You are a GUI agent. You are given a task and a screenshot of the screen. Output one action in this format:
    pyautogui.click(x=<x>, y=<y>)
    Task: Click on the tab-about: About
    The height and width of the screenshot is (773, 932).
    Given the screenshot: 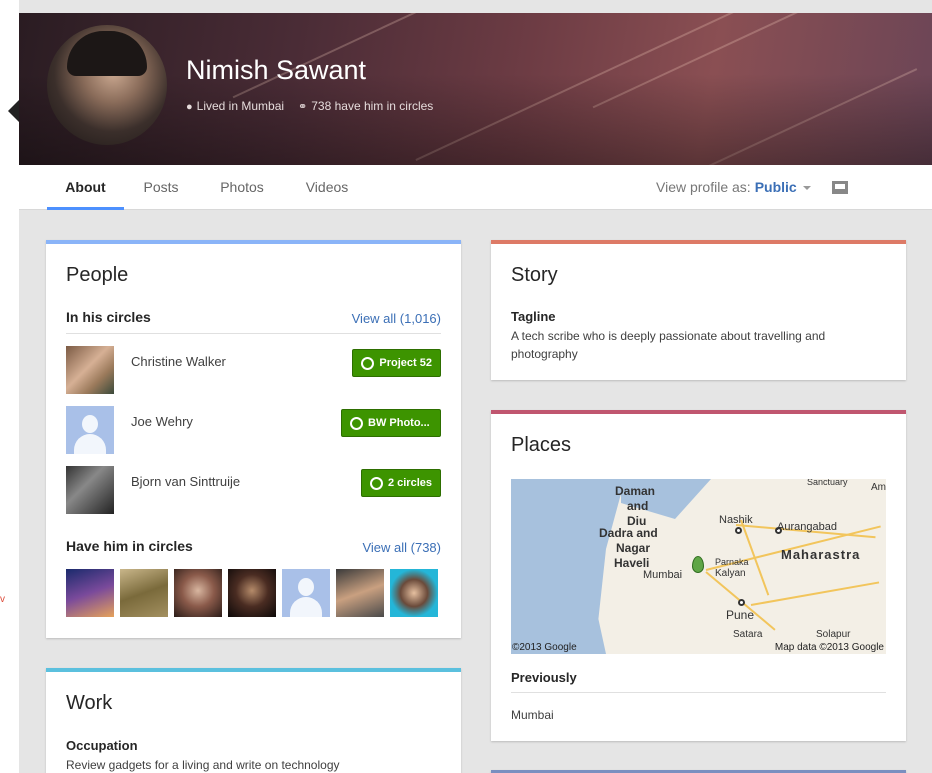 What is the action you would take?
    pyautogui.click(x=85, y=187)
    